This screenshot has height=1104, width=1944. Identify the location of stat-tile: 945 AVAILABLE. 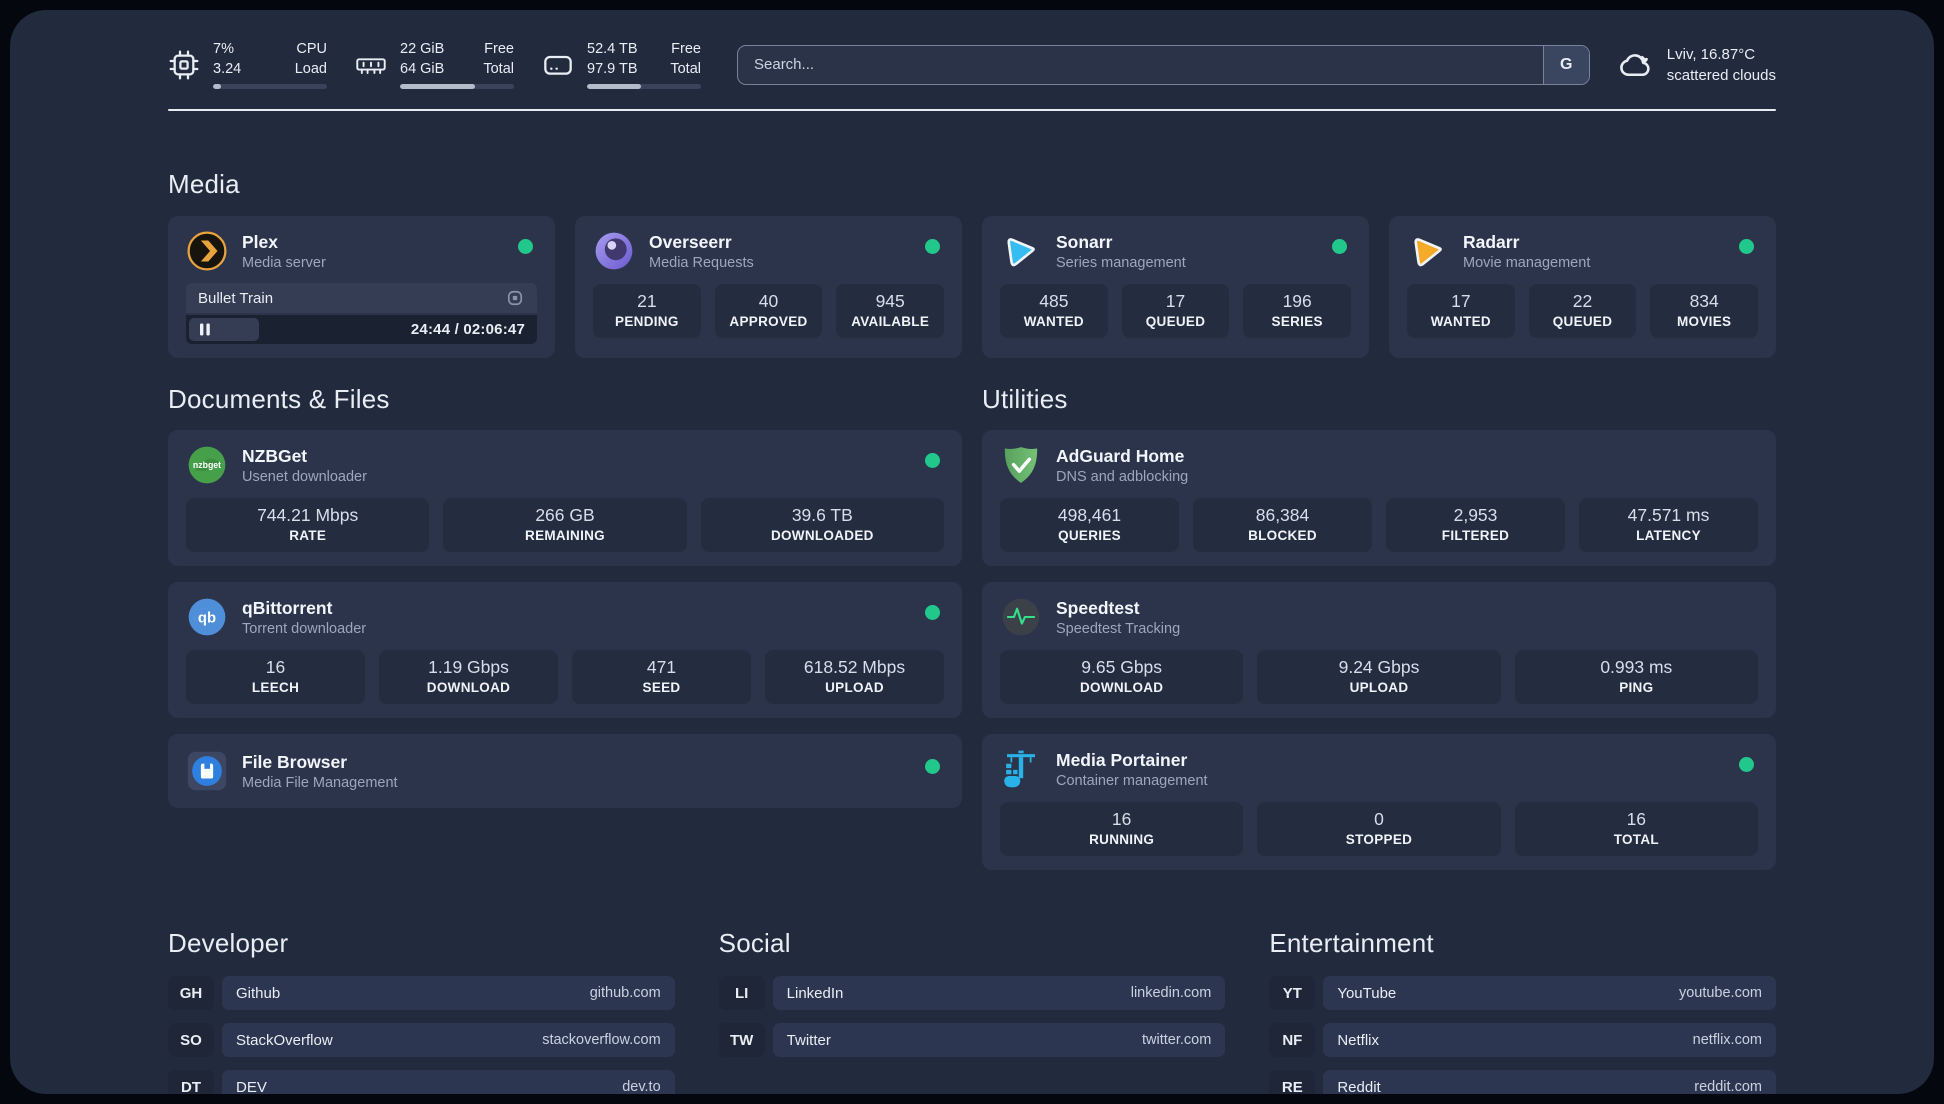
(890, 311).